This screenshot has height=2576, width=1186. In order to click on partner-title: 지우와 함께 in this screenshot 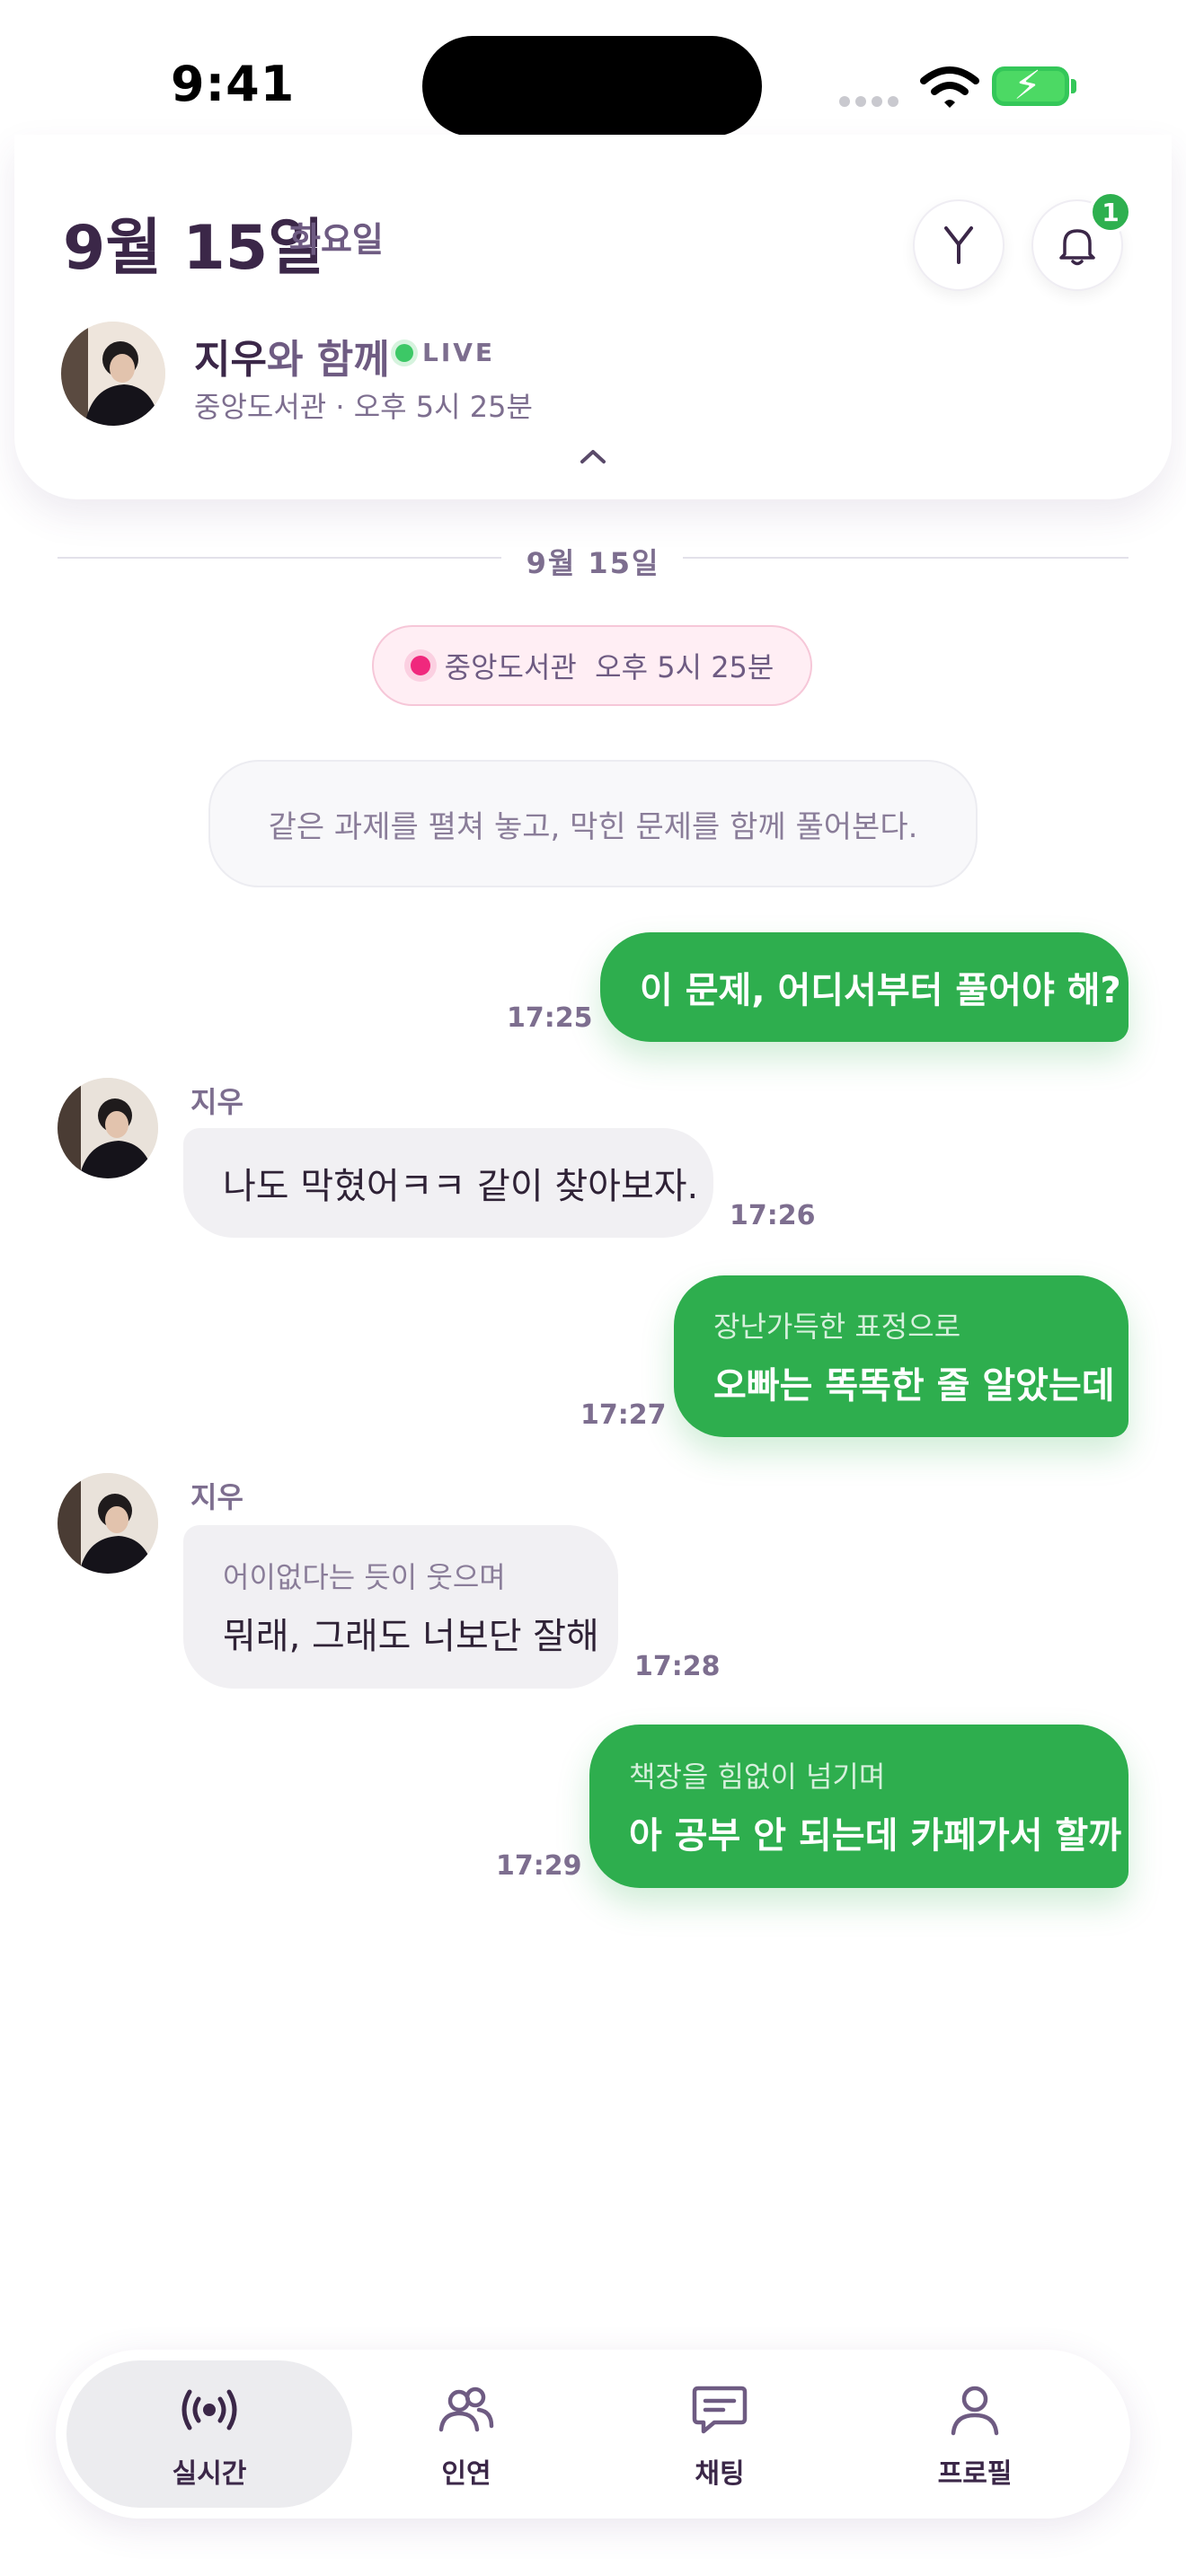, I will do `click(292, 355)`.